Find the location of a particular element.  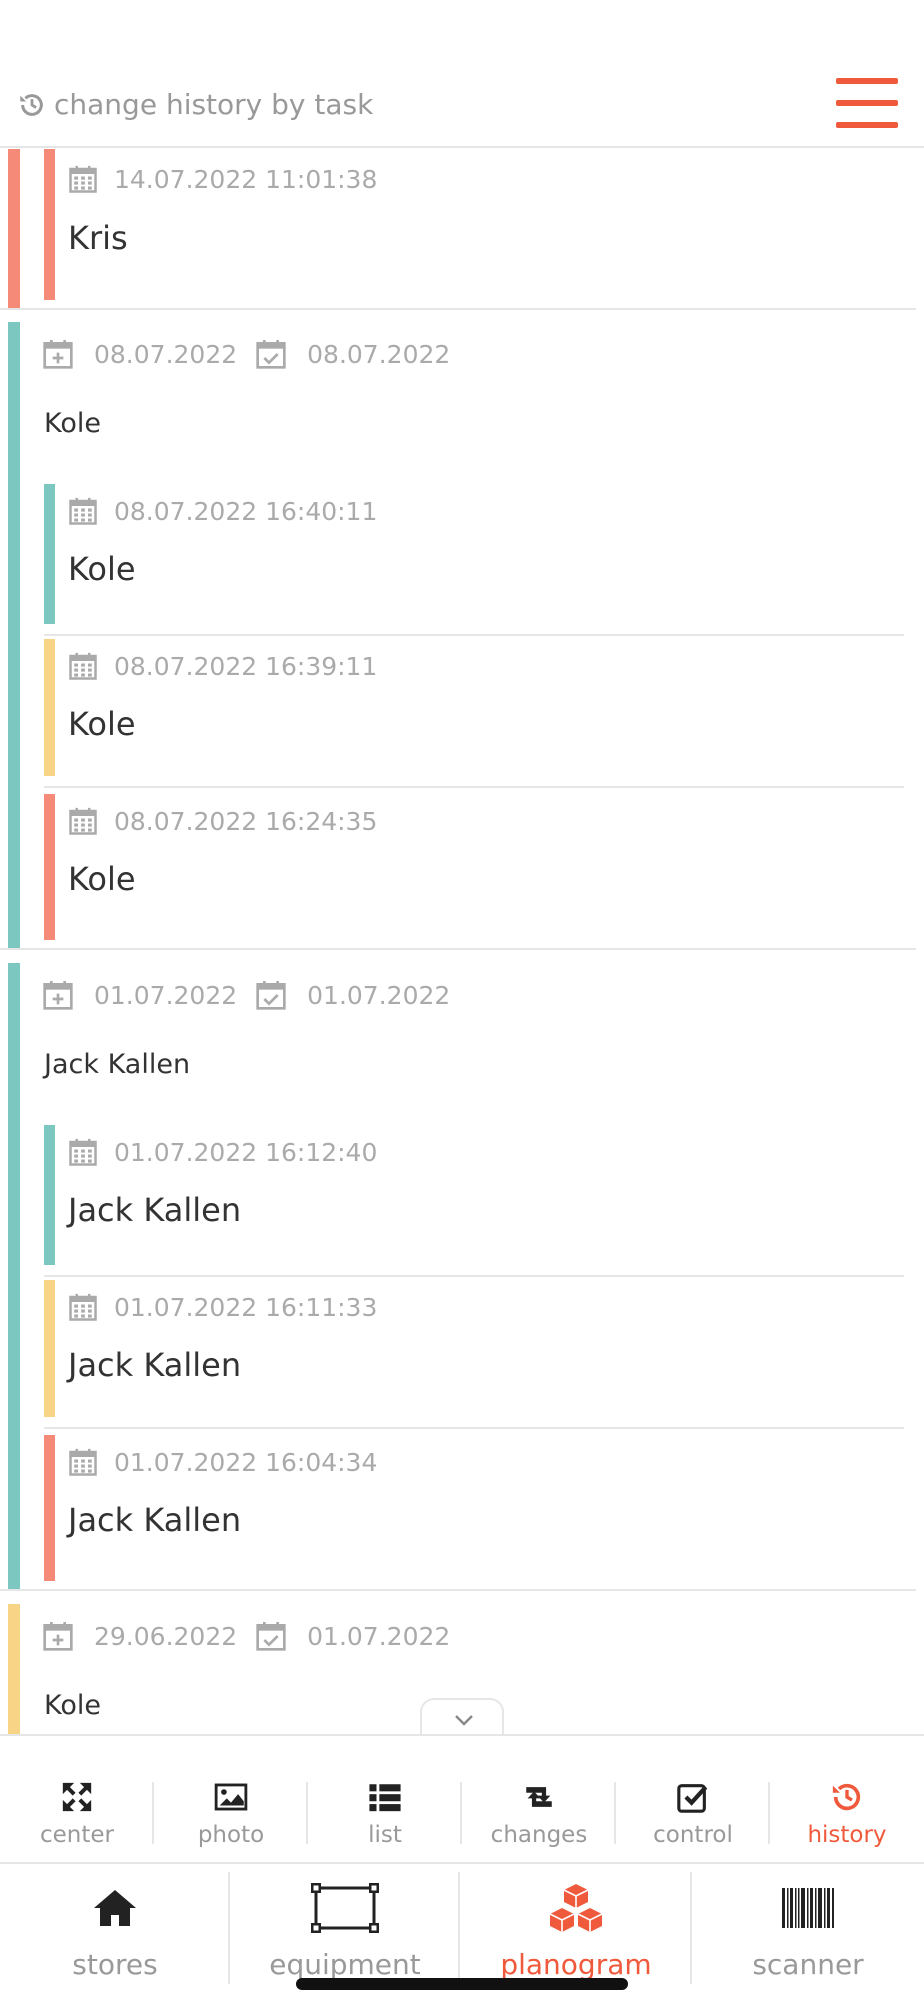

page-title-text: change history by task is located at coordinates (214, 104).